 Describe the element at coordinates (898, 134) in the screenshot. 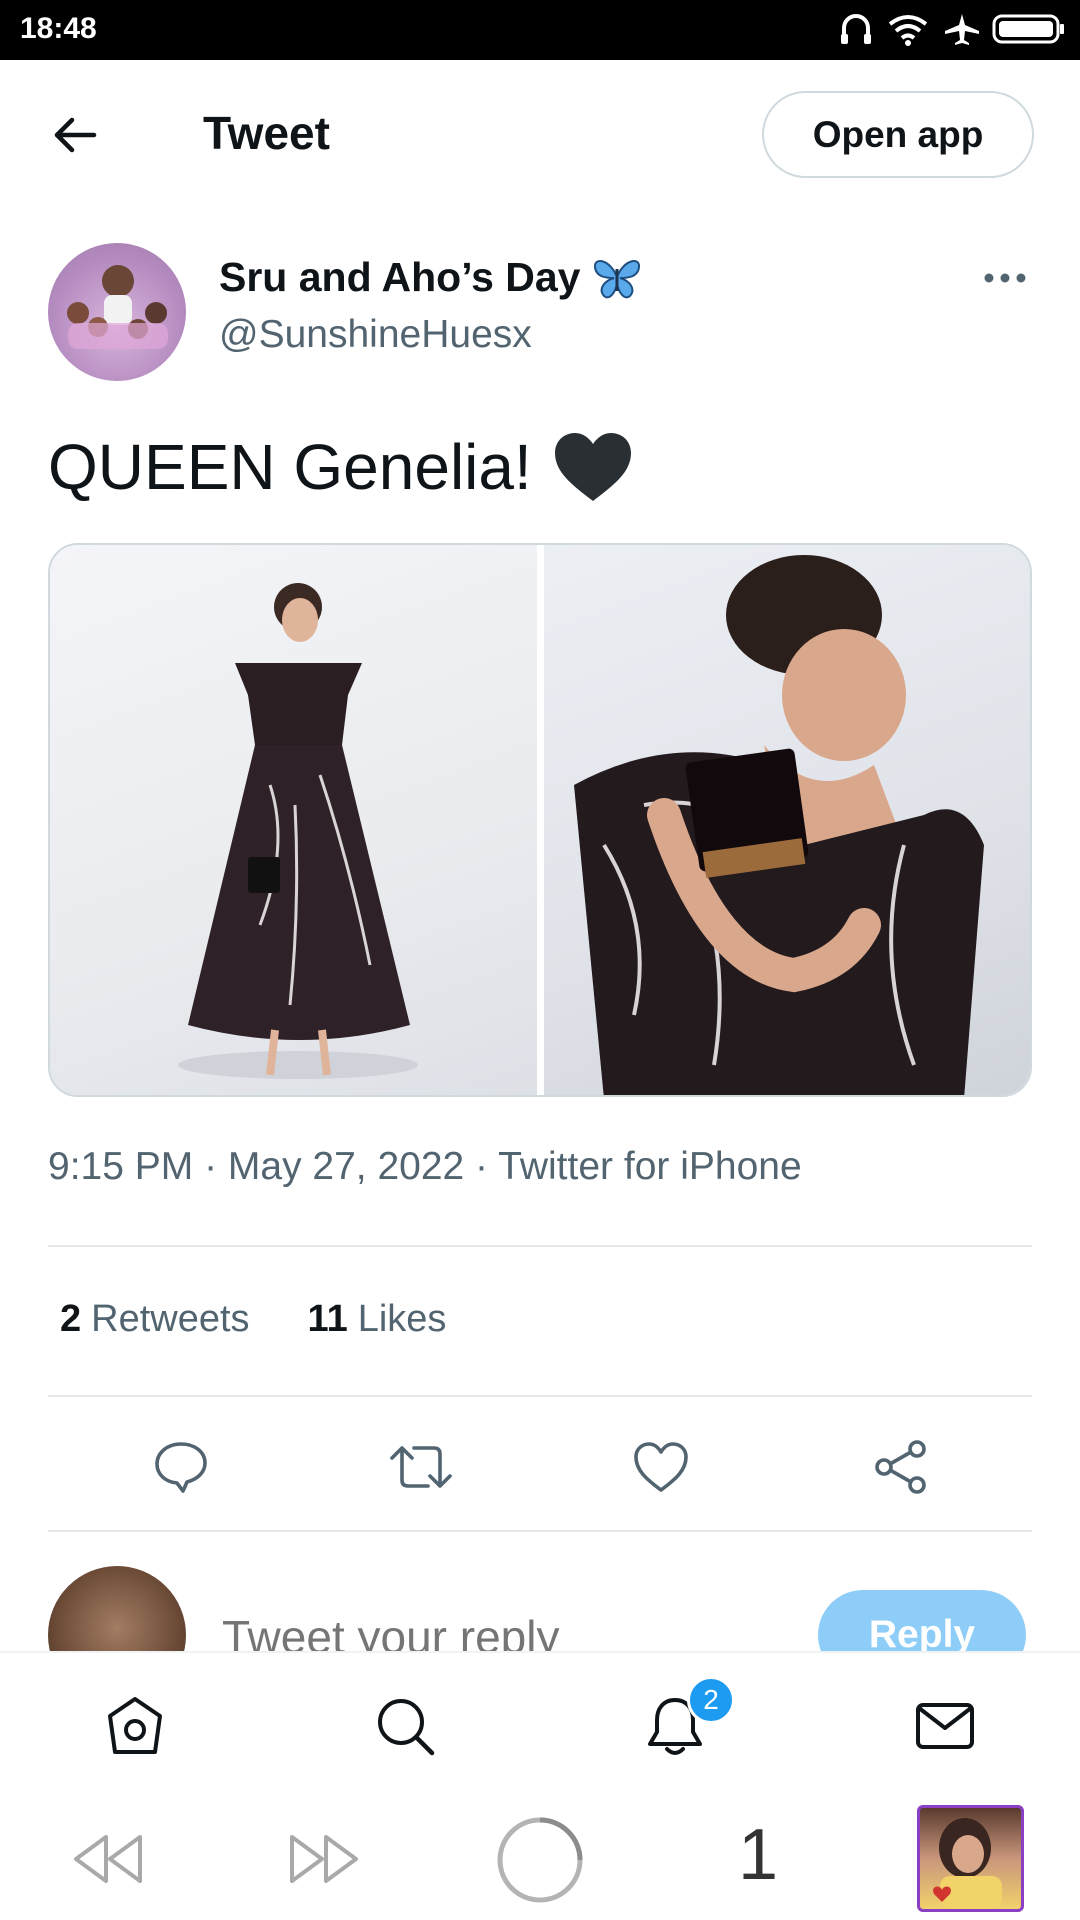

I see `open-app-button: Open app` at that location.